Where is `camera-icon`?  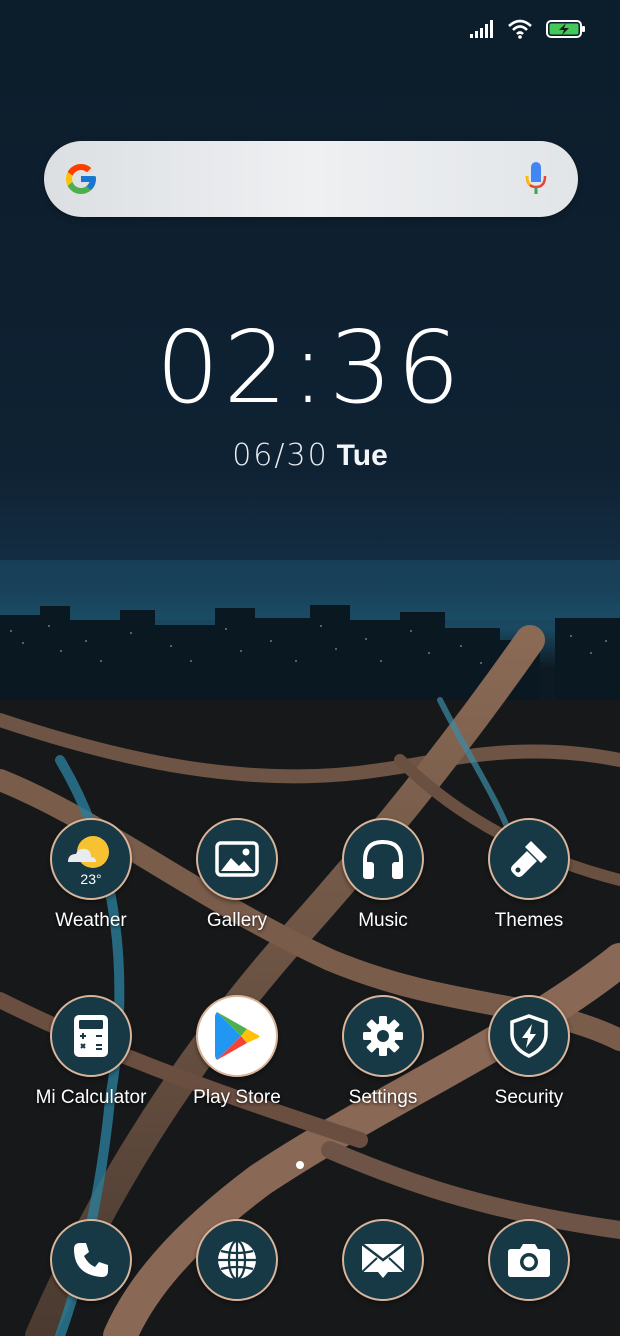
camera-icon is located at coordinates (529, 1260).